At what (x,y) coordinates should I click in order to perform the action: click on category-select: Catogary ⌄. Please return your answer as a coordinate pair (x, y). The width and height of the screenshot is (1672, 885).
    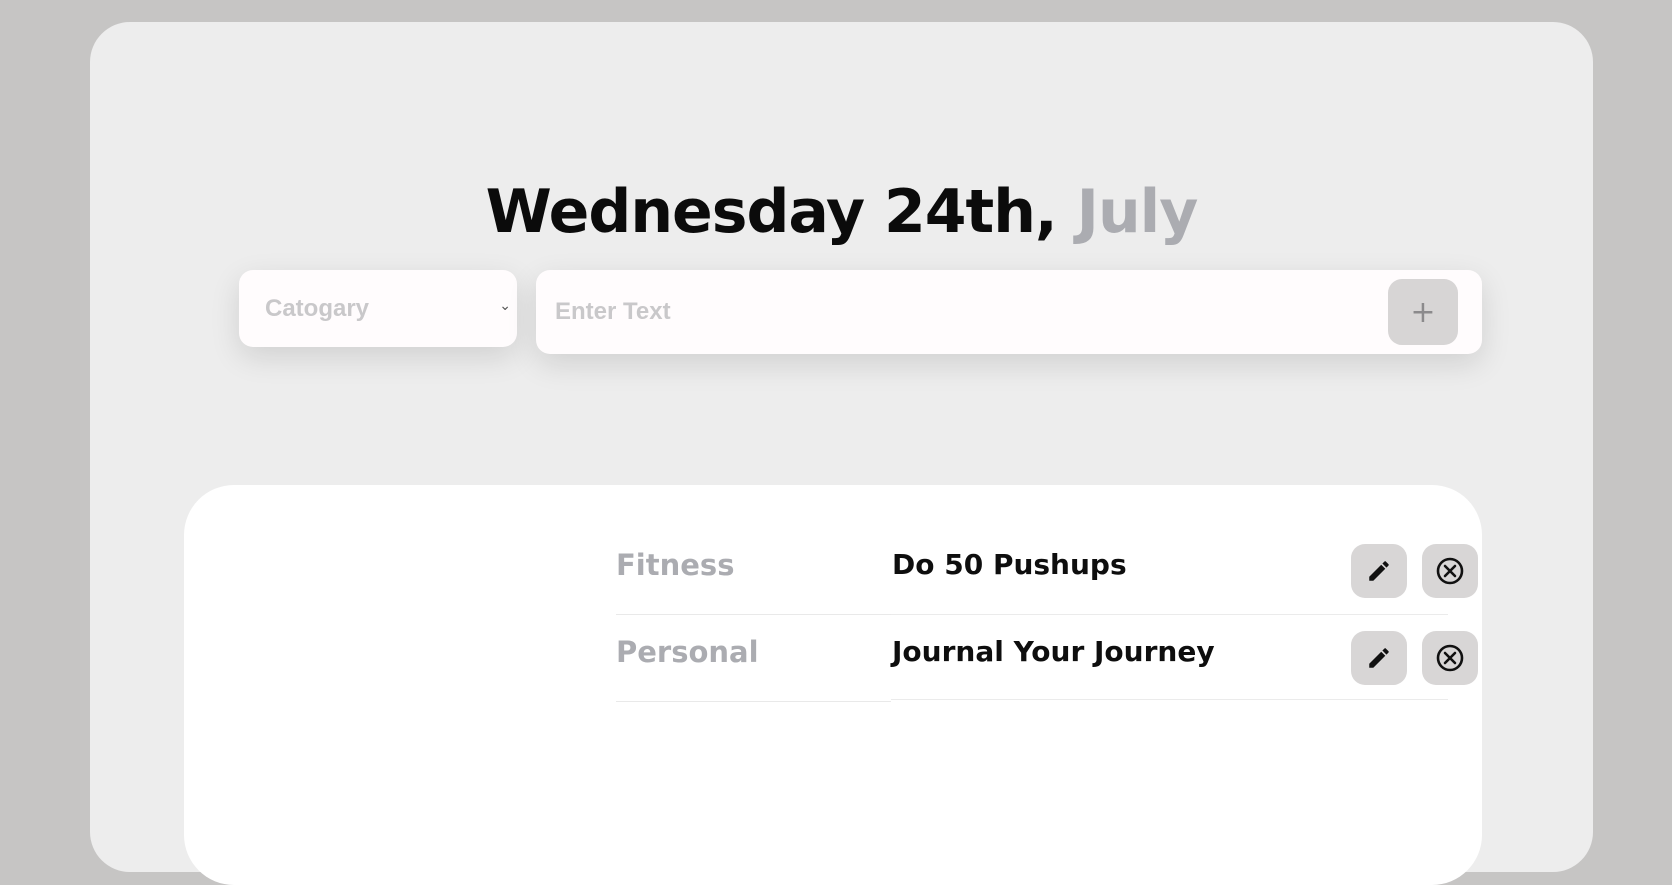
    Looking at the image, I should click on (378, 308).